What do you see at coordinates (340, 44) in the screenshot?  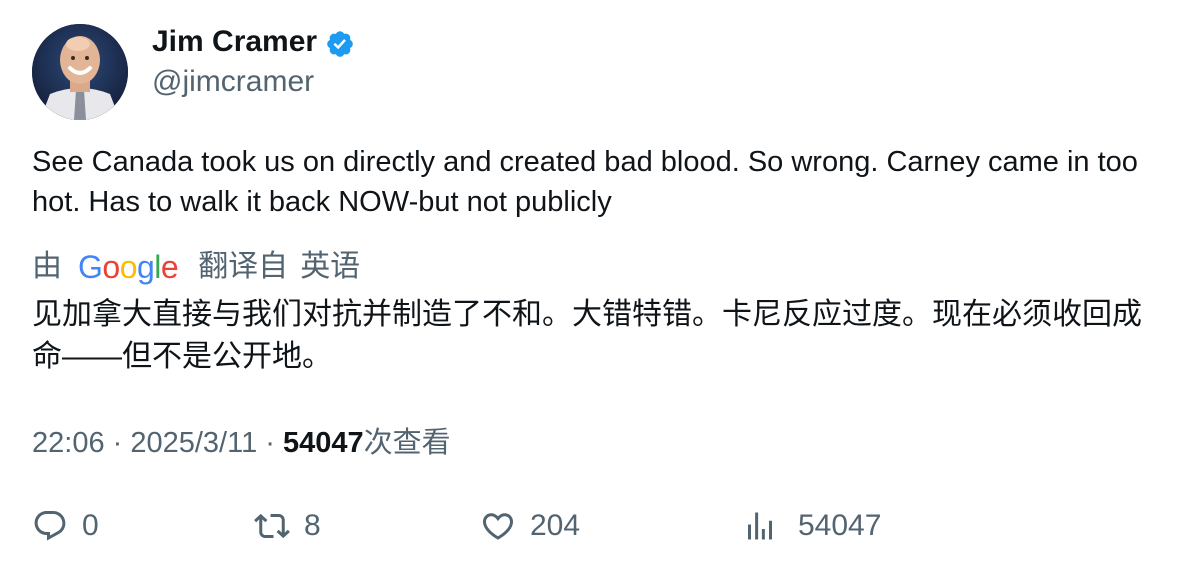 I see `verified-badge-icon` at bounding box center [340, 44].